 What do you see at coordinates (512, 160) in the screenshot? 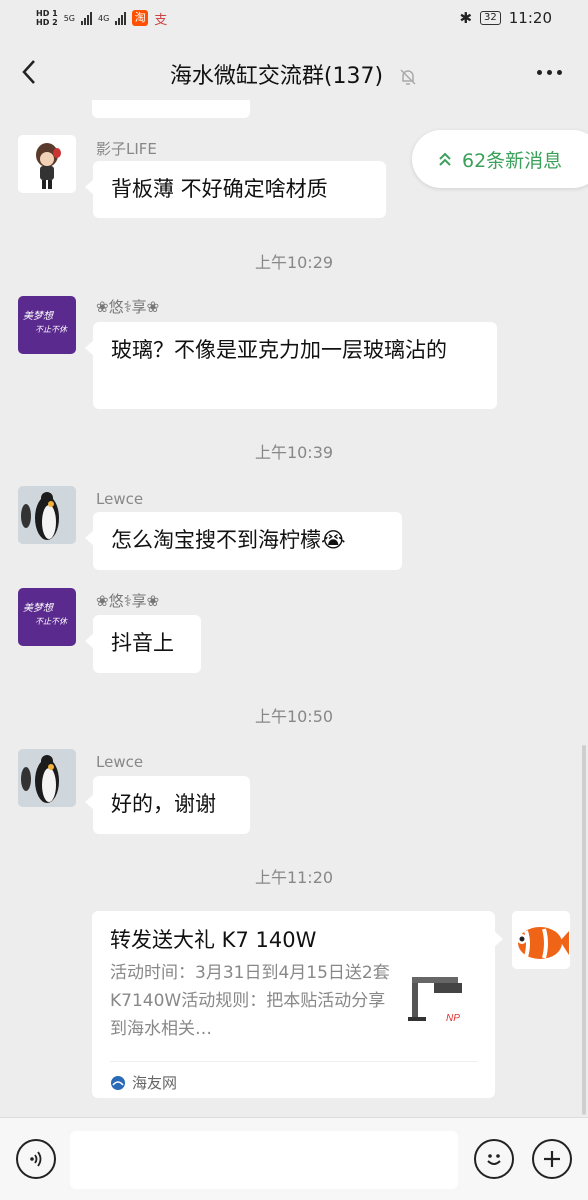
I see `new-messages-label: 62条新消息` at bounding box center [512, 160].